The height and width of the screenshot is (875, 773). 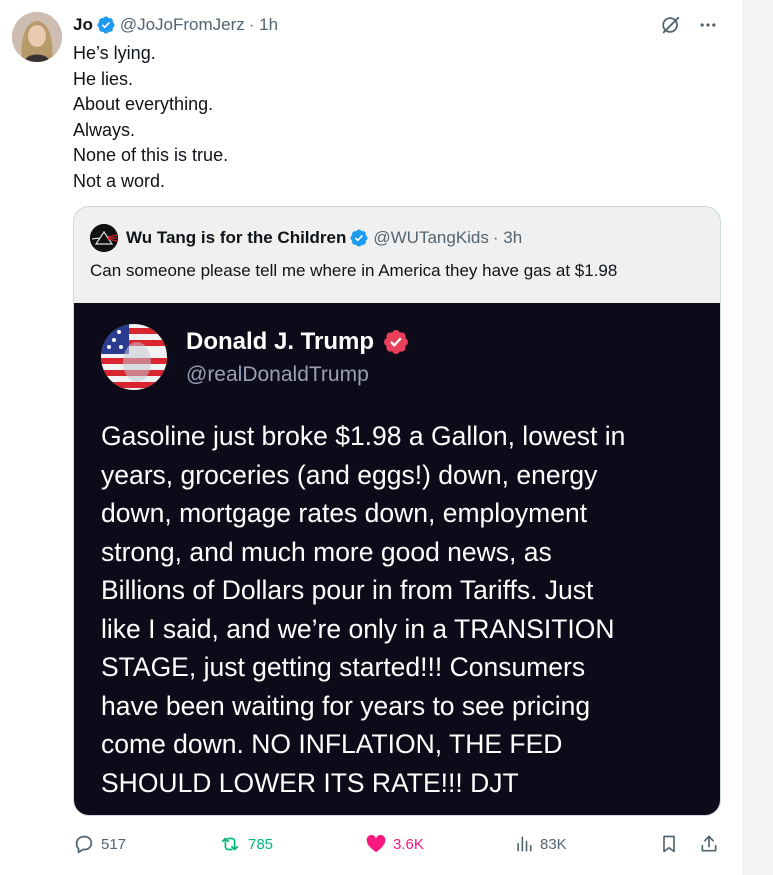 I want to click on bookmark-icon, so click(x=672, y=844).